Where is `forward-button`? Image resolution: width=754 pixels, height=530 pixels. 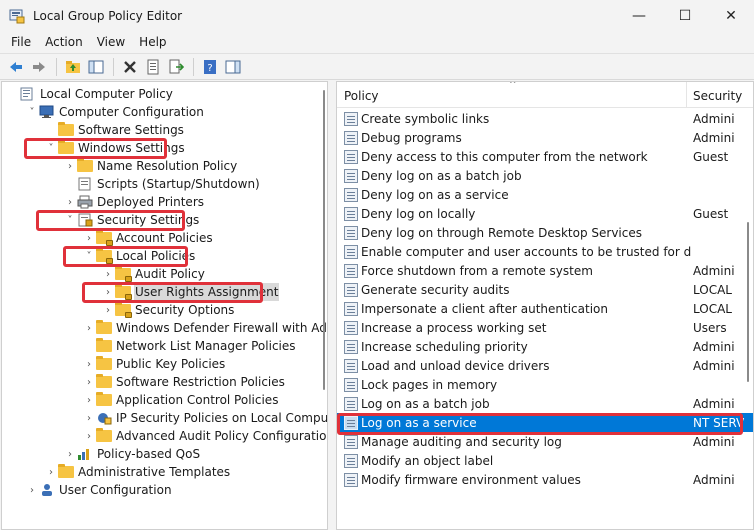 forward-button is located at coordinates (39, 67).